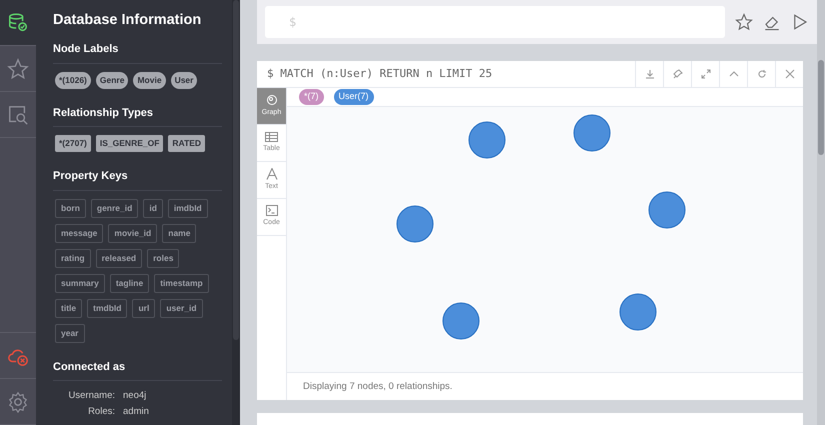 This screenshot has width=825, height=425. I want to click on terminal-icon, so click(272, 210).